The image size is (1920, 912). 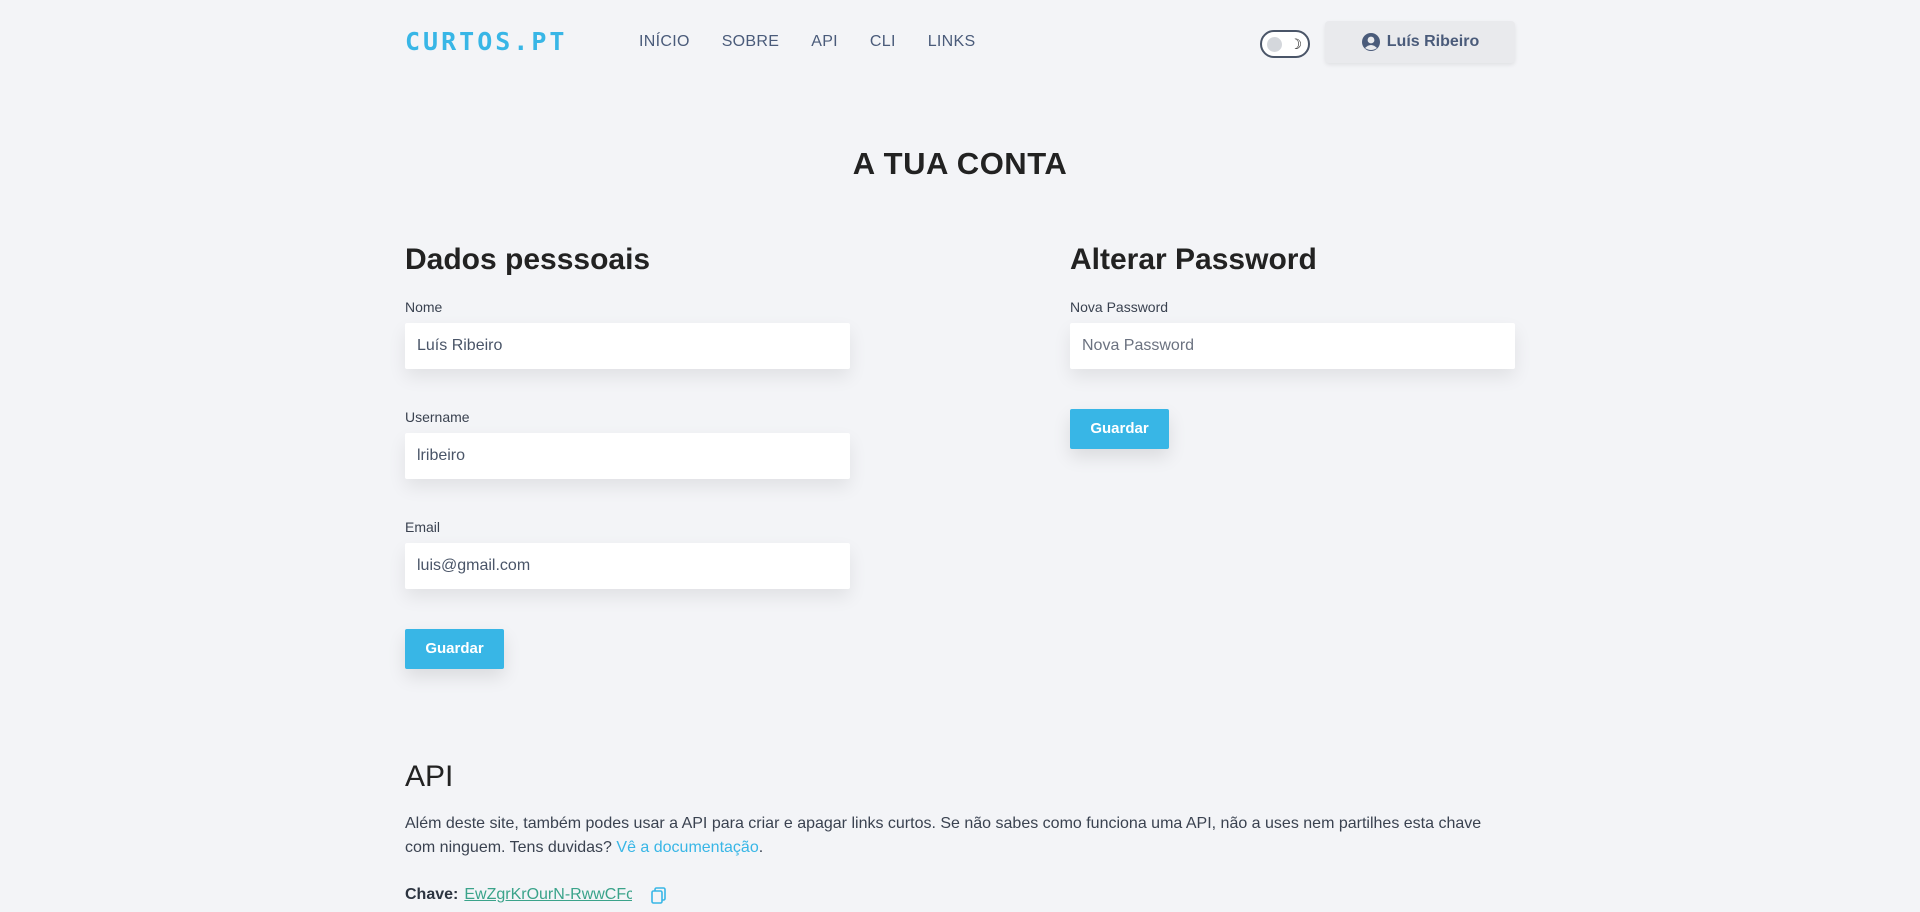 What do you see at coordinates (659, 895) in the screenshot?
I see `copy-icon` at bounding box center [659, 895].